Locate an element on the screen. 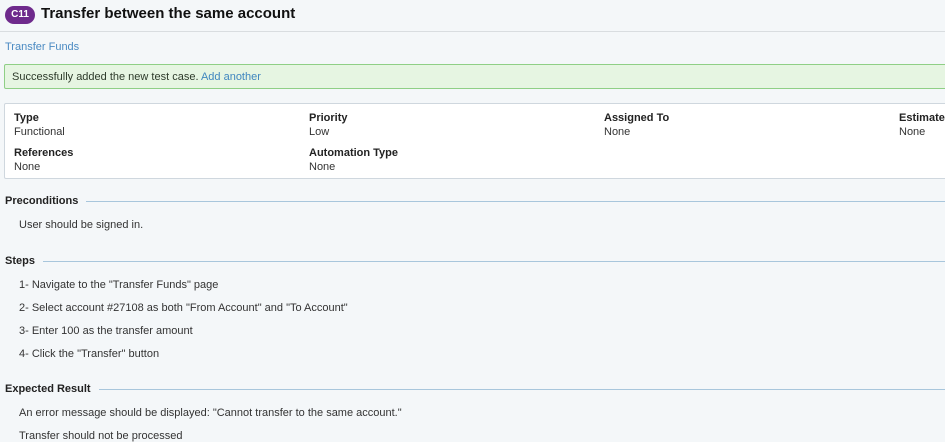 The width and height of the screenshot is (945, 442). automation-type-value: None is located at coordinates (322, 167).